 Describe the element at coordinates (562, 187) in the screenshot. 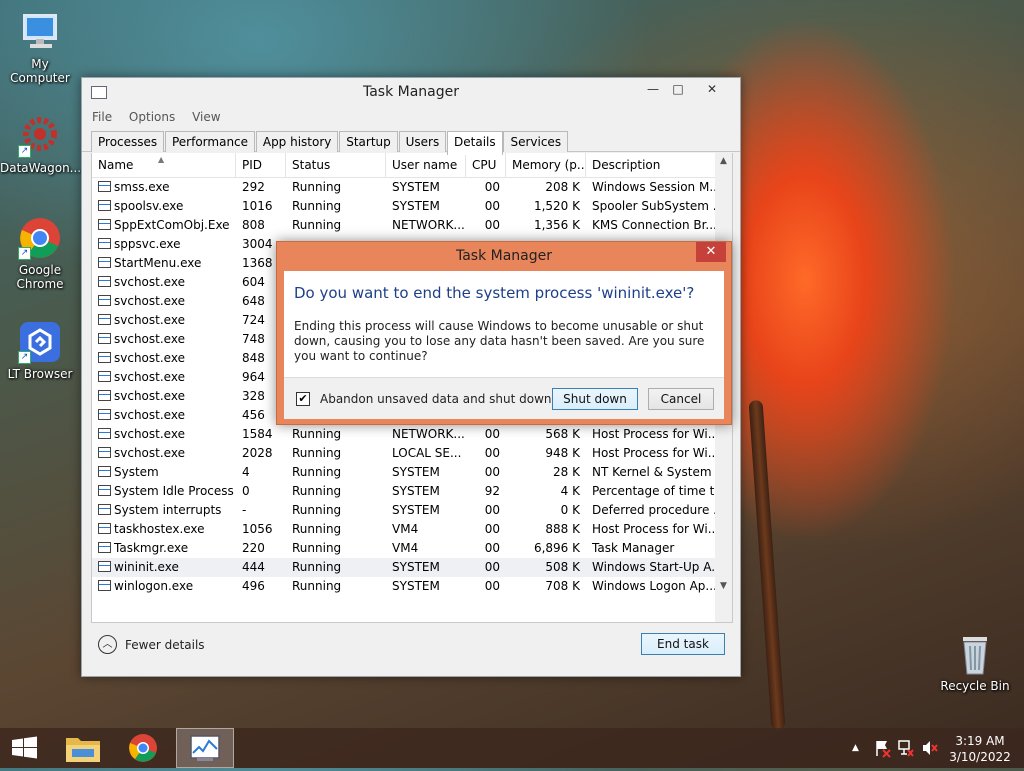

I see `cell-memory: 208 K` at that location.